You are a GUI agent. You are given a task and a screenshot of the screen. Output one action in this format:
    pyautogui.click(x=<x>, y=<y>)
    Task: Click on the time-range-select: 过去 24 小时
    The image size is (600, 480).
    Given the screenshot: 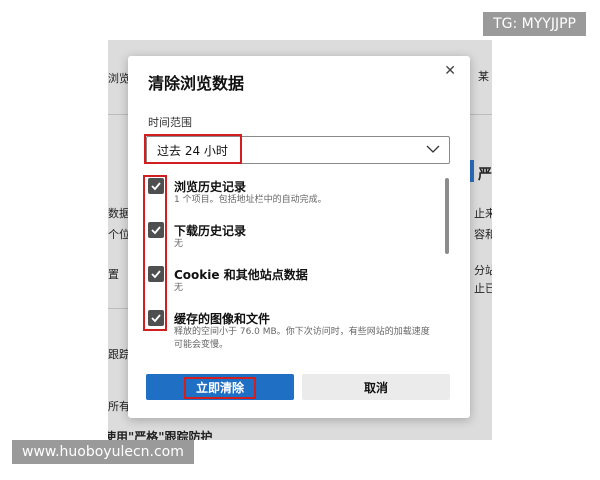 What is the action you would take?
    pyautogui.click(x=298, y=150)
    